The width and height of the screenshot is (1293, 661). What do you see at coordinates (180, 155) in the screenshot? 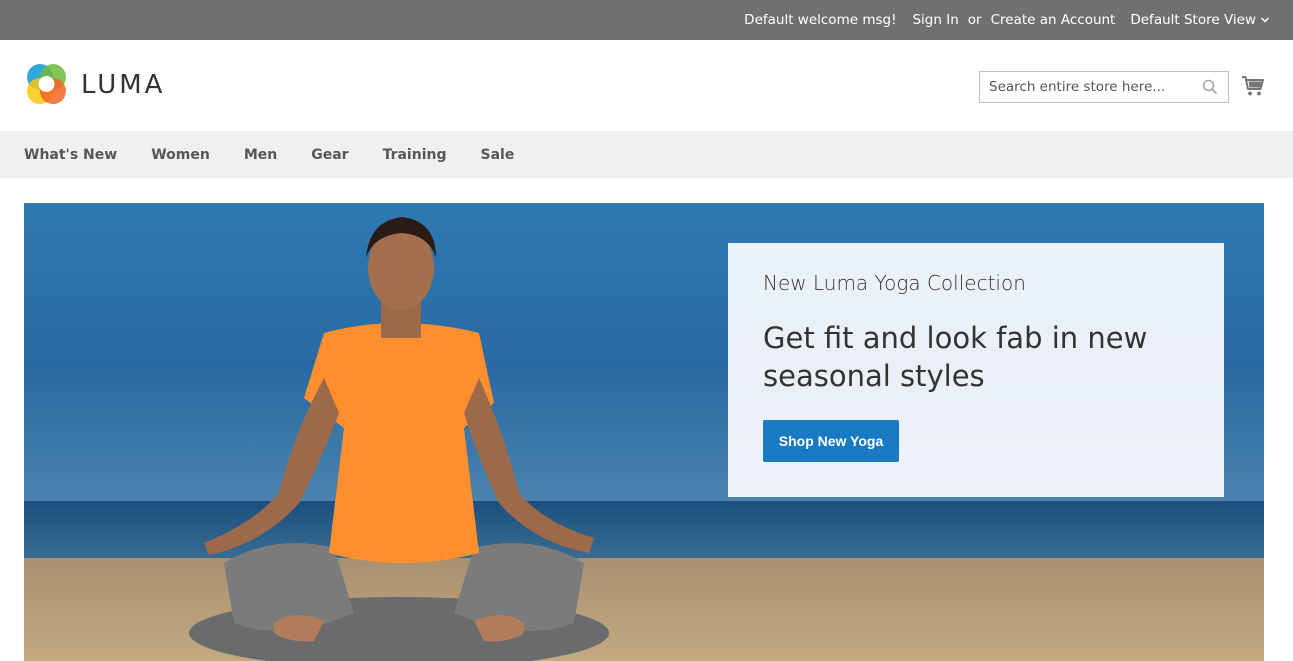
I see `nav-item-women: Women` at bounding box center [180, 155].